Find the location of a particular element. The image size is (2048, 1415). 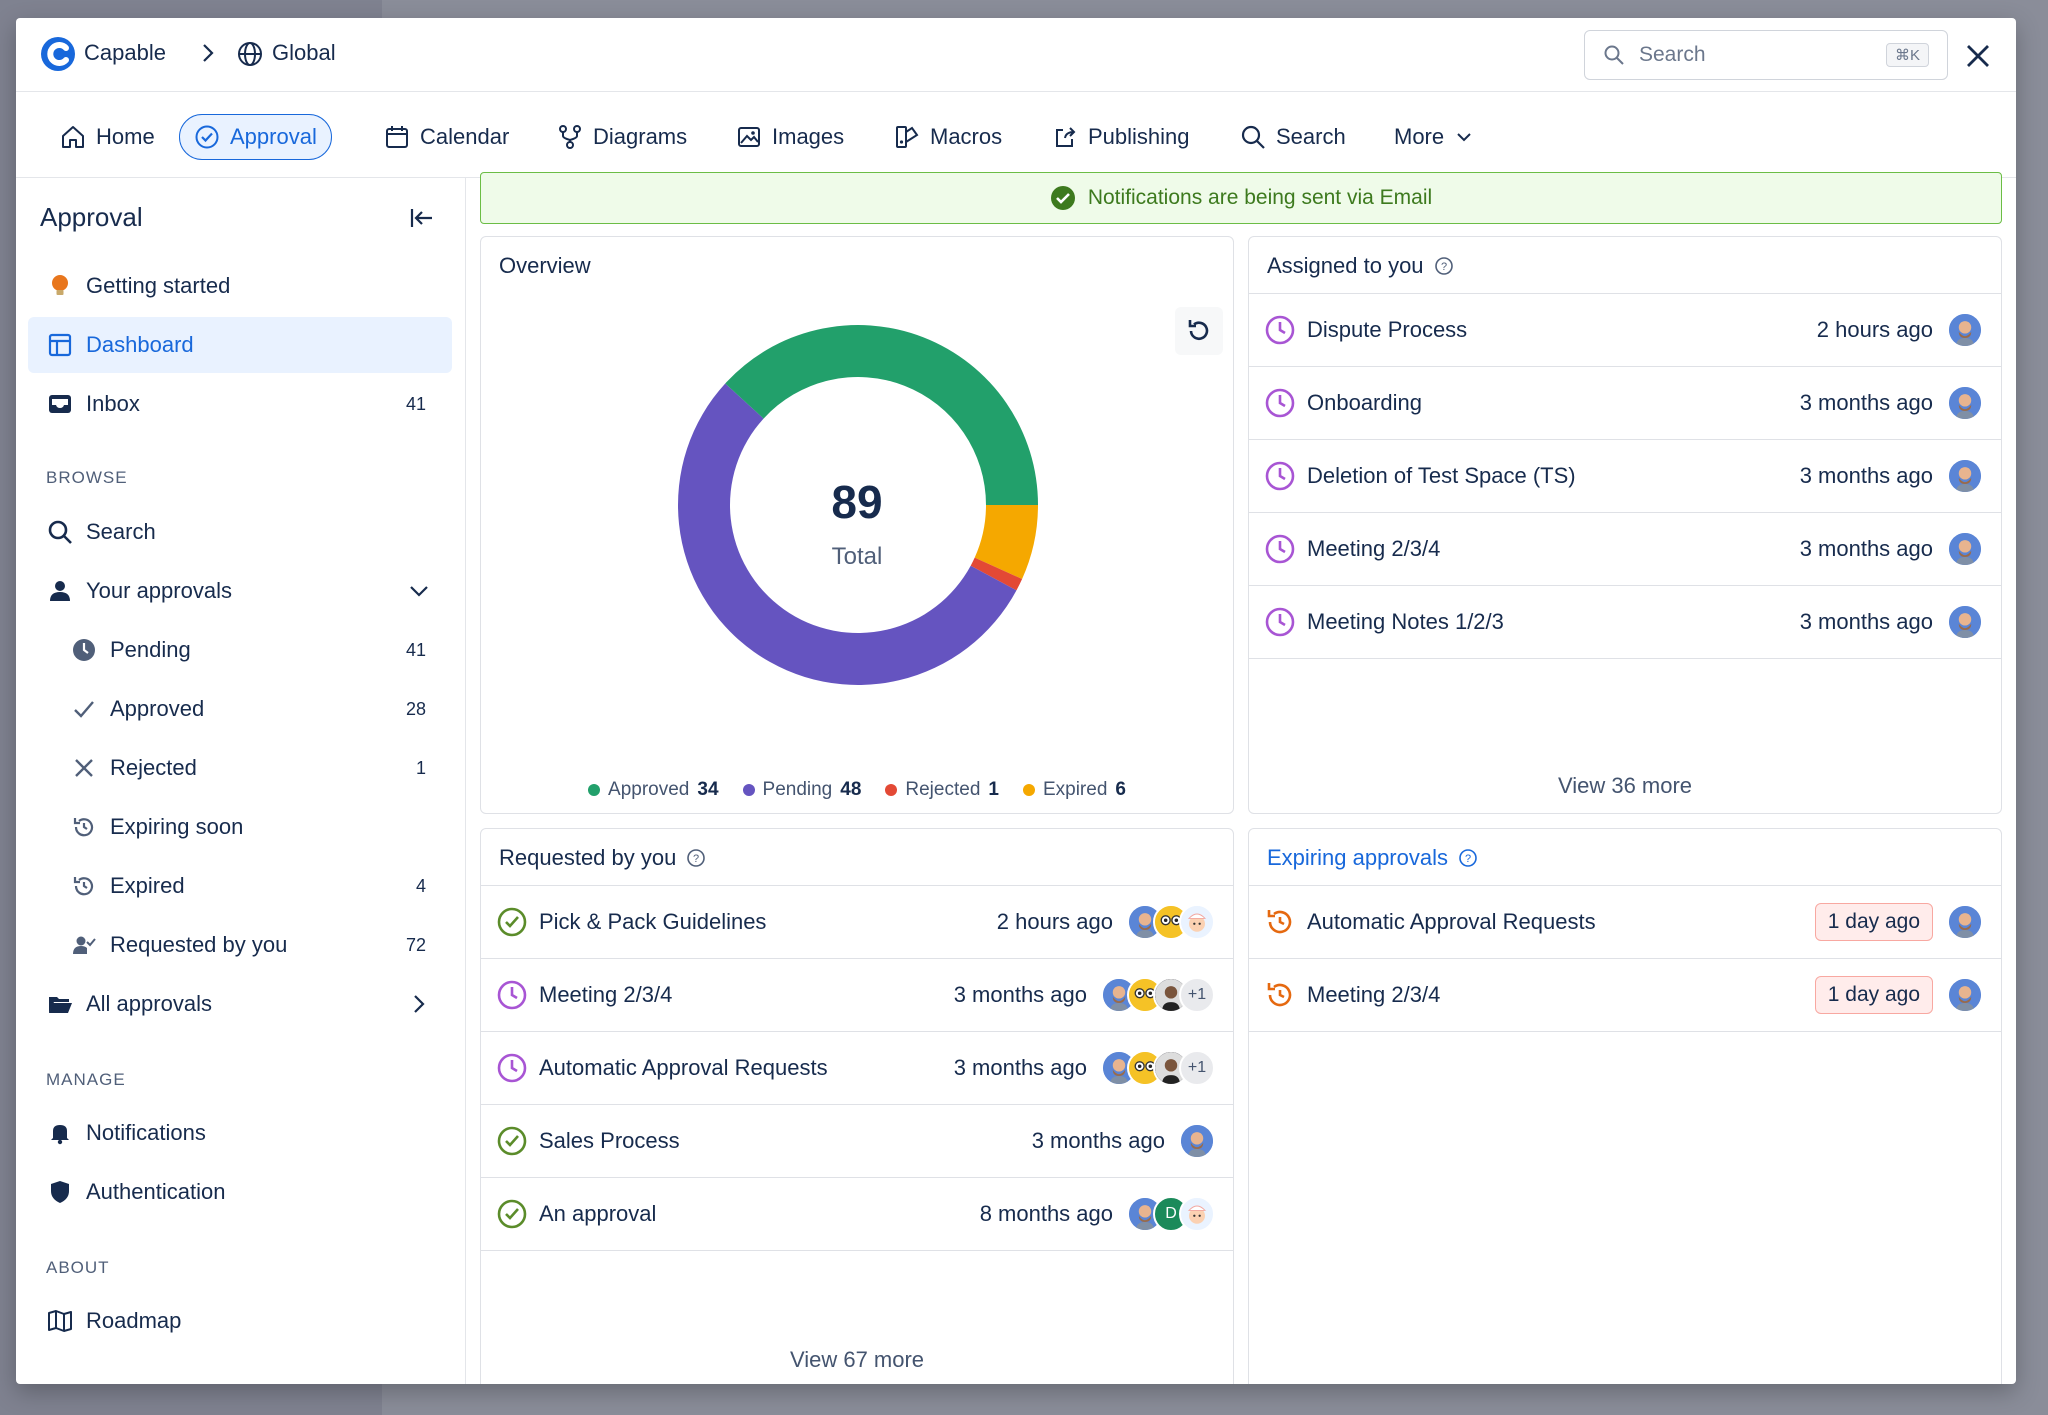

check-circle-icon is located at coordinates (512, 1214).